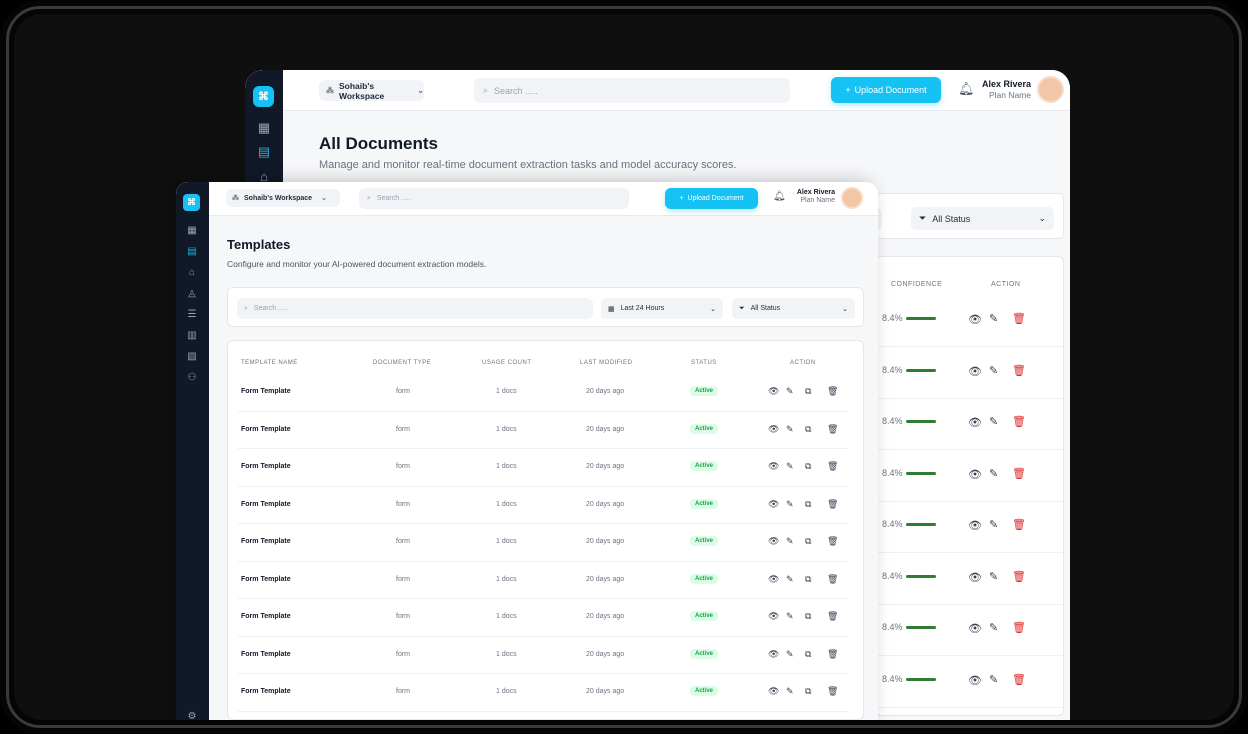 This screenshot has width=1248, height=734. What do you see at coordinates (192, 272) in the screenshot?
I see `bank-icon: ⌂` at bounding box center [192, 272].